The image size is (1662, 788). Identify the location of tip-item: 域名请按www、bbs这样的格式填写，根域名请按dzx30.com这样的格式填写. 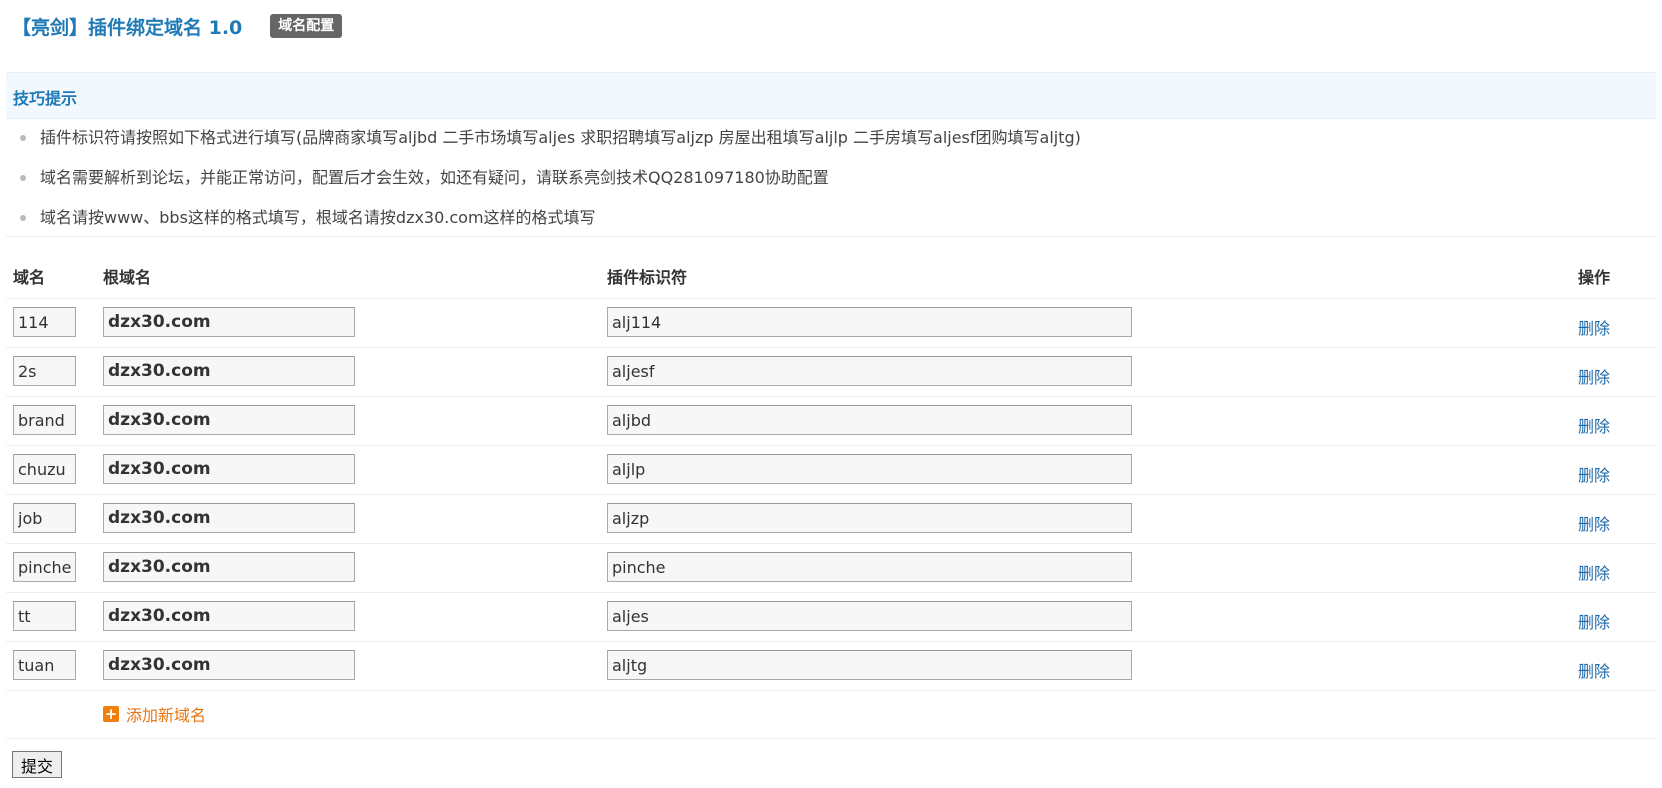
(550, 226).